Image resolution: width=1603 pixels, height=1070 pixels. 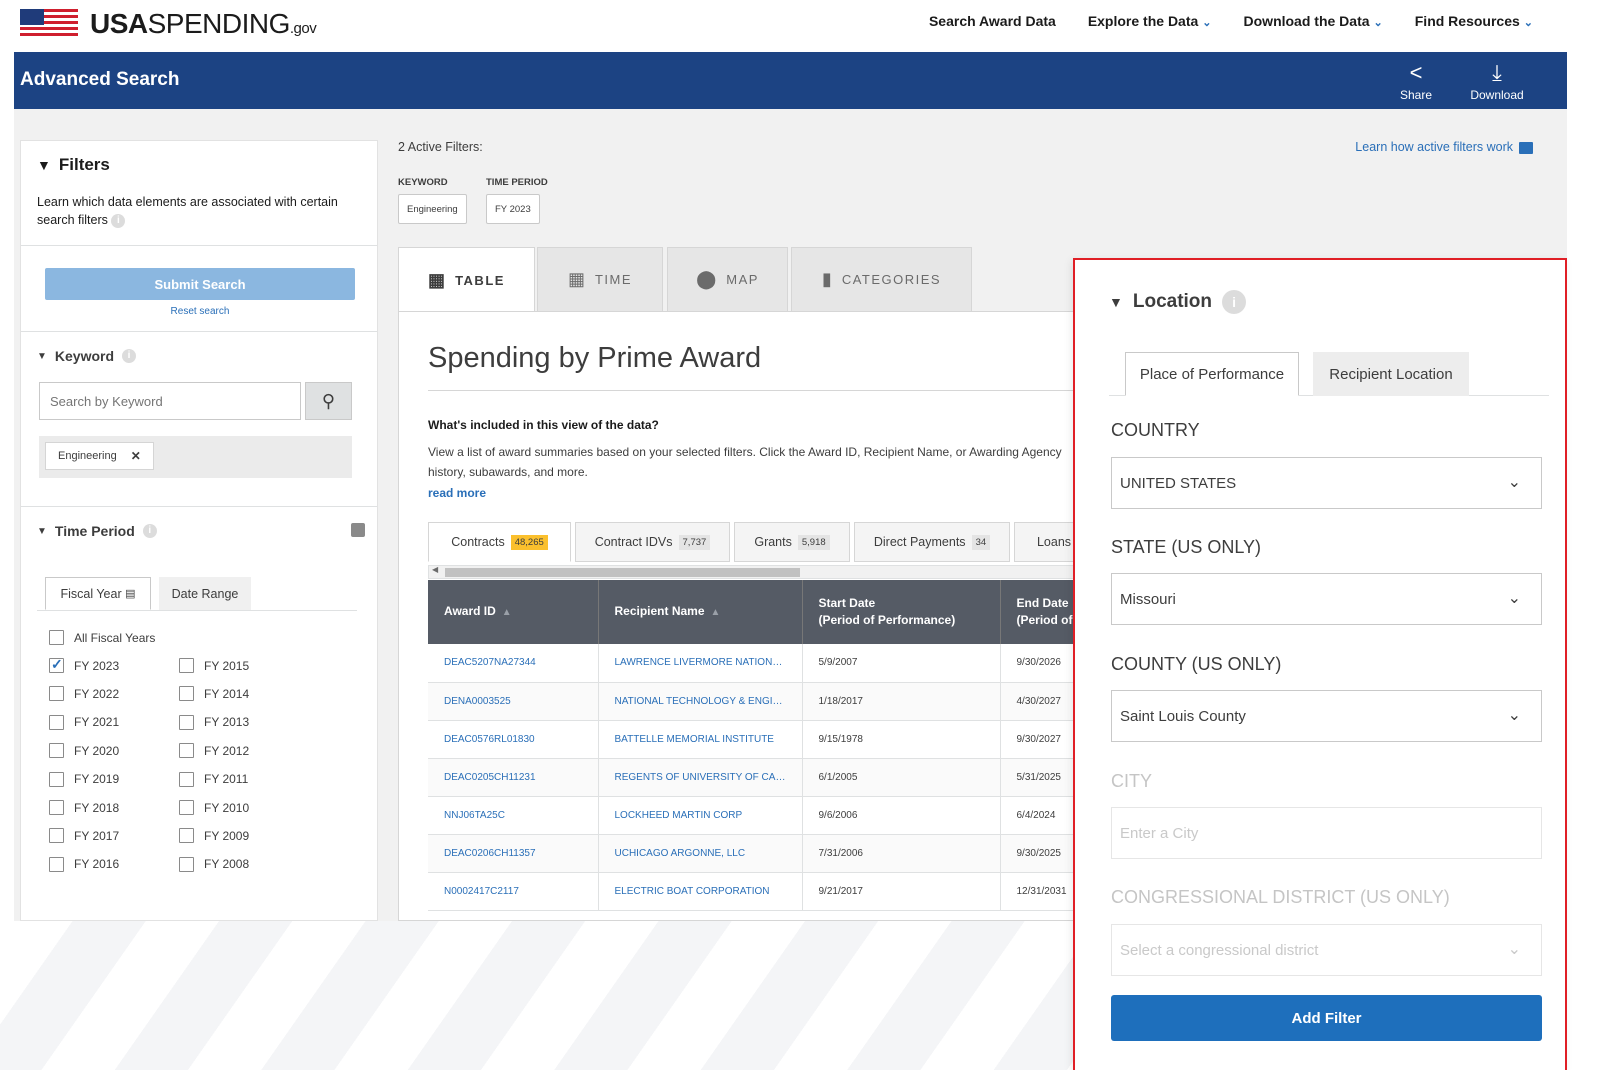 I want to click on city-input: Enter a City, so click(x=1326, y=833).